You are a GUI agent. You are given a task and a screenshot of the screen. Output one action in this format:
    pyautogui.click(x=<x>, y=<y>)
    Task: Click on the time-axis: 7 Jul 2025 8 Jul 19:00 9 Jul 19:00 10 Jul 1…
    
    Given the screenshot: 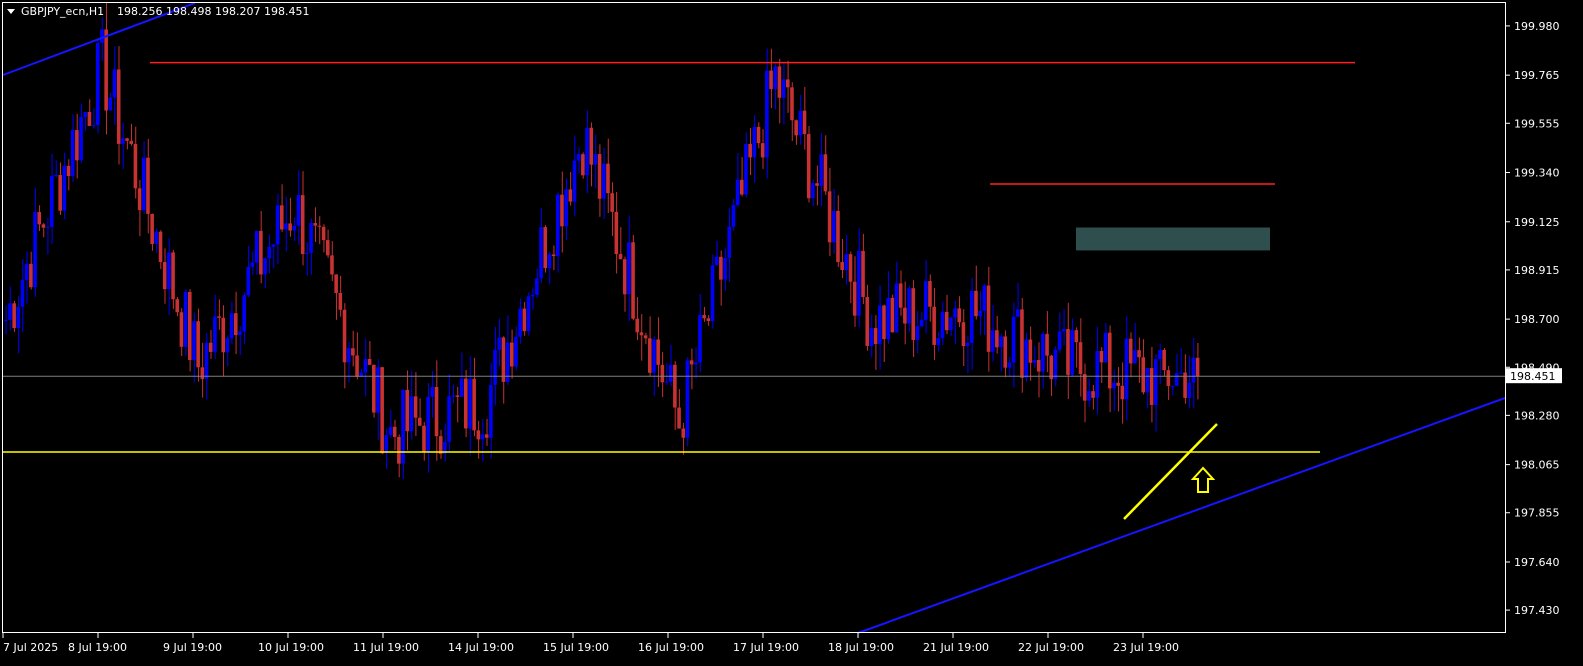 What is the action you would take?
    pyautogui.click(x=590, y=643)
    